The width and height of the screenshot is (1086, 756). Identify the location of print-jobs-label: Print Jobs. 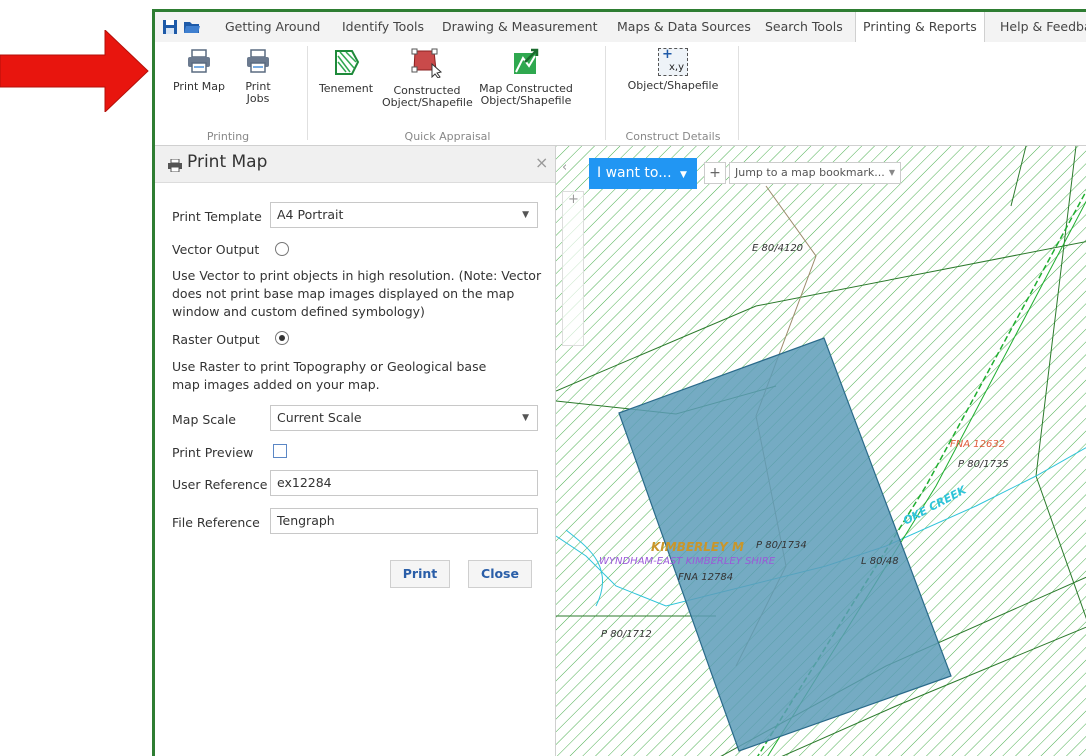
(258, 92).